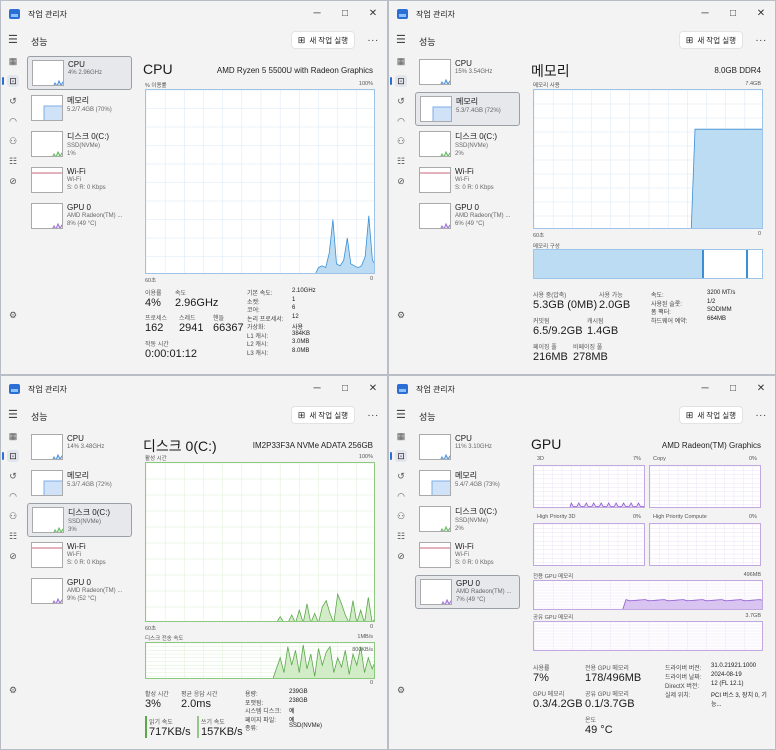  What do you see at coordinates (79, 520) in the screenshot?
I see `resource-item: 디스크 0(C:) SSD(NVMe) 3%` at bounding box center [79, 520].